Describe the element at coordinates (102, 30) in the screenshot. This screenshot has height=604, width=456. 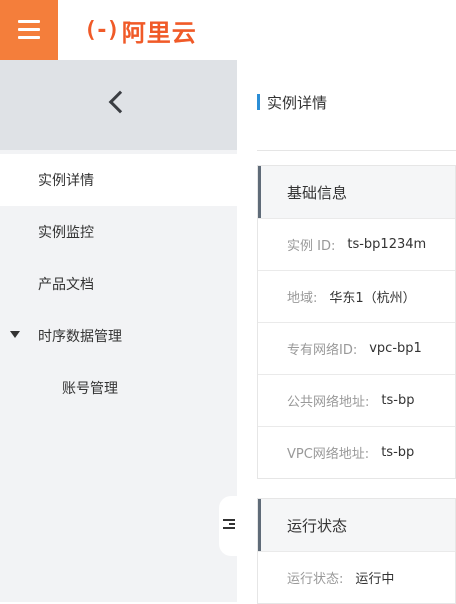
I see `logo-mark-icon: (-)` at that location.